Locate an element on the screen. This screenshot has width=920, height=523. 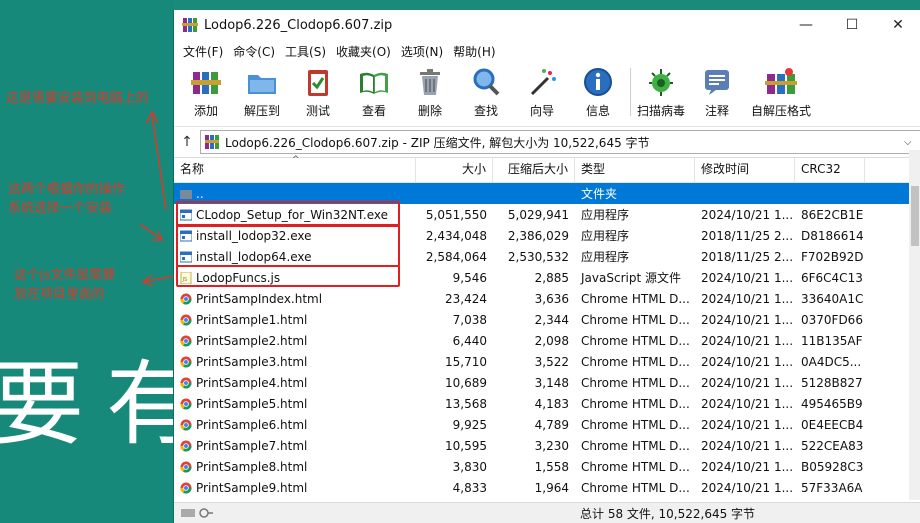
file-size: 2,434,048 is located at coordinates (456, 235).